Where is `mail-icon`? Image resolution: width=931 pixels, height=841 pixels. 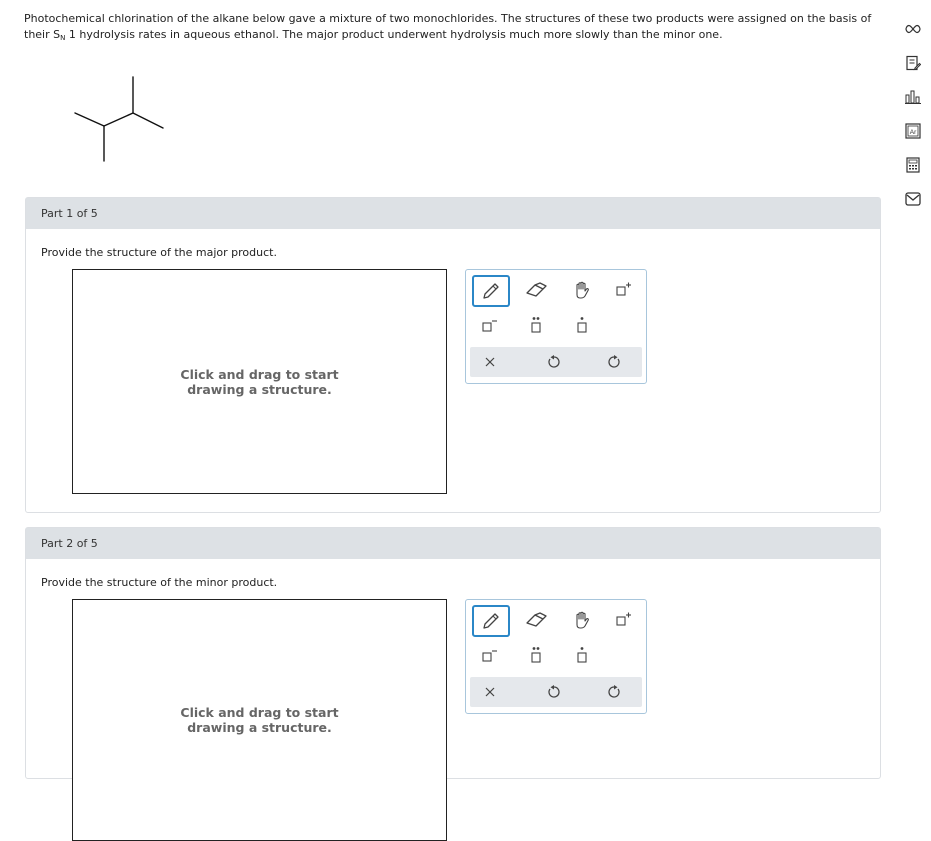
mail-icon is located at coordinates (913, 199).